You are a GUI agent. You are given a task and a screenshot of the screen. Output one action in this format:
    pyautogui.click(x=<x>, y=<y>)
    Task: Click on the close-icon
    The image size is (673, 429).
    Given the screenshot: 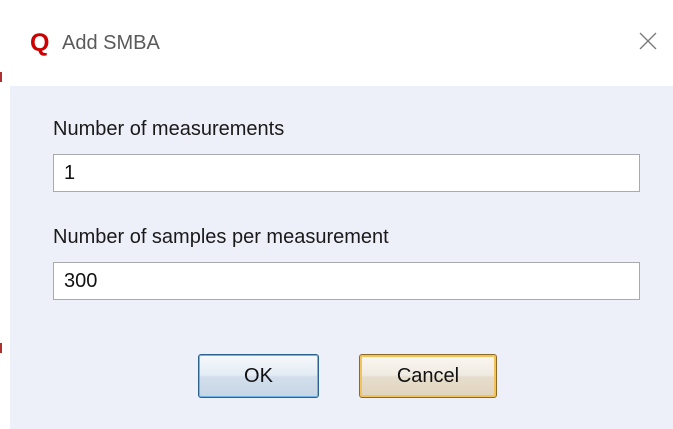 What is the action you would take?
    pyautogui.click(x=648, y=41)
    